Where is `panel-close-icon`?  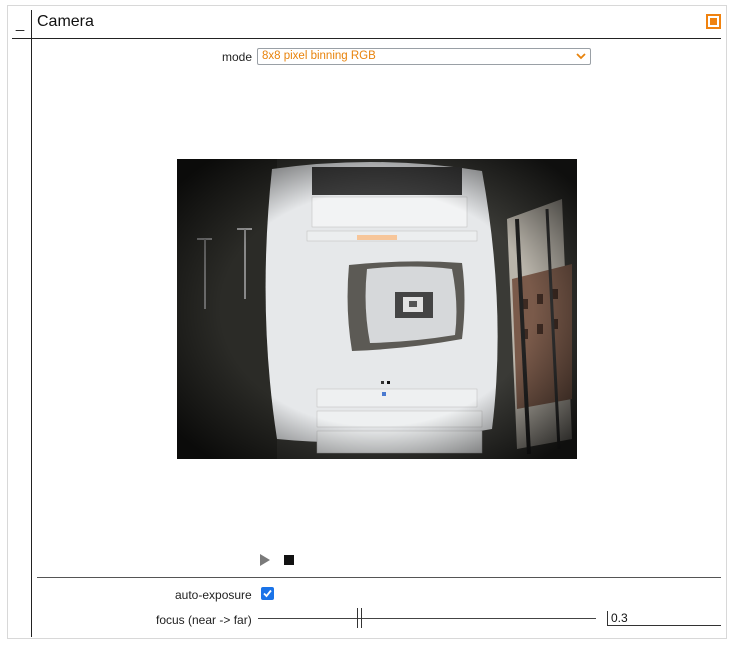 panel-close-icon is located at coordinates (713, 21).